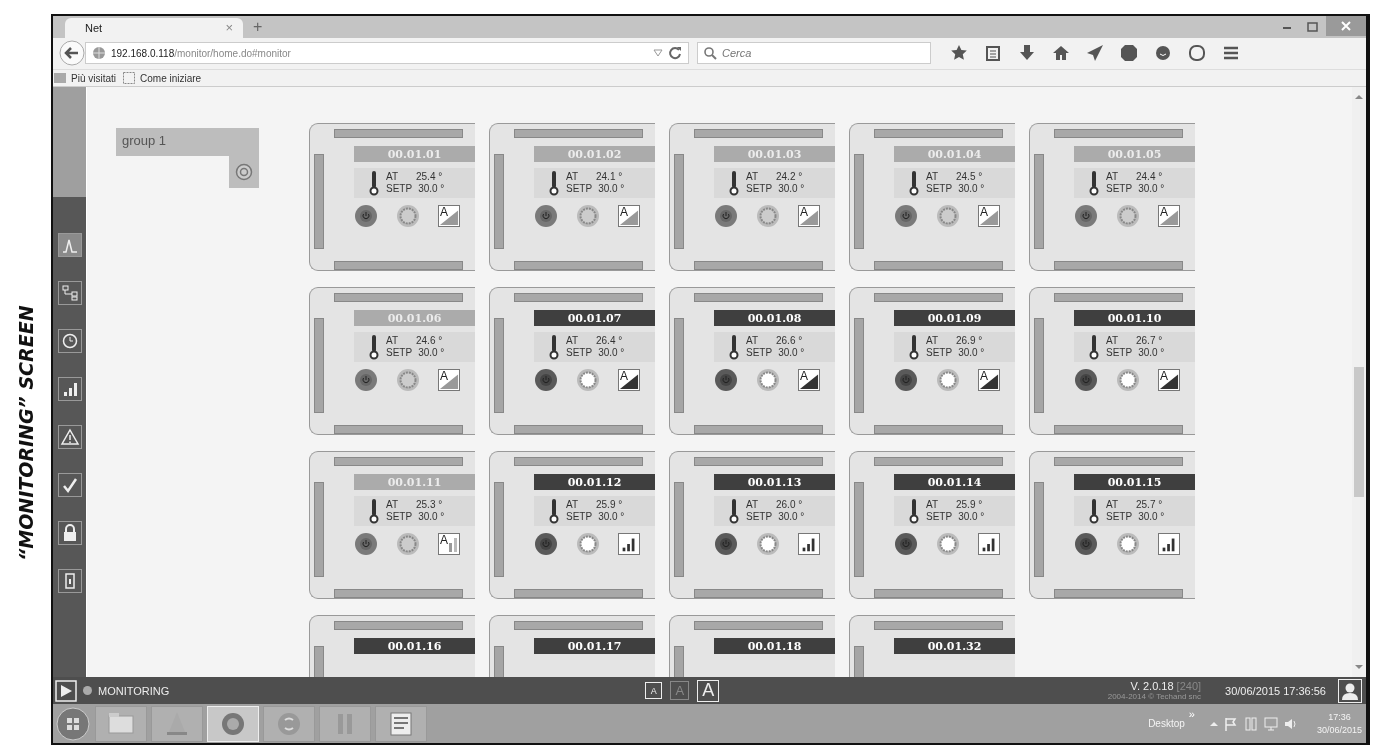 The image size is (1373, 747). I want to click on device-card: 00.01.02 AT 24.1 ° SETP 30.0 ° A, so click(572, 197).